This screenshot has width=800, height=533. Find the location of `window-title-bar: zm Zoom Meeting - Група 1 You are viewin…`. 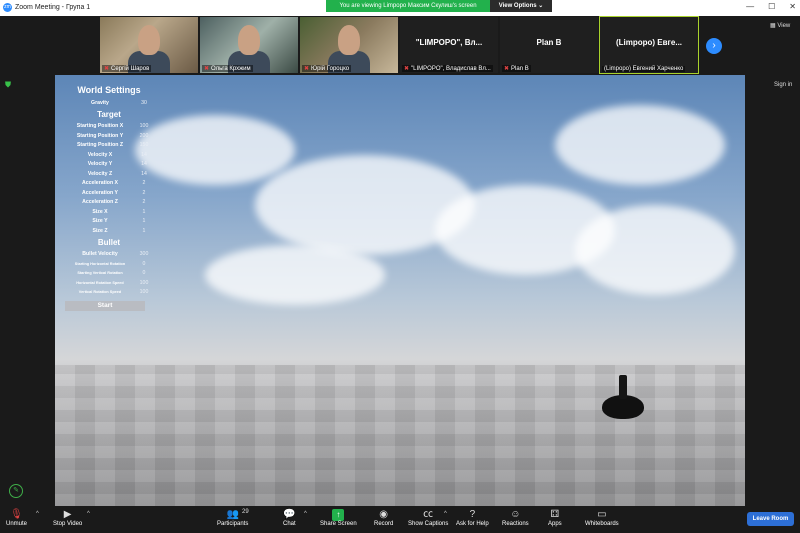

window-title-bar: zm Zoom Meeting - Група 1 You are viewin… is located at coordinates (400, 8).